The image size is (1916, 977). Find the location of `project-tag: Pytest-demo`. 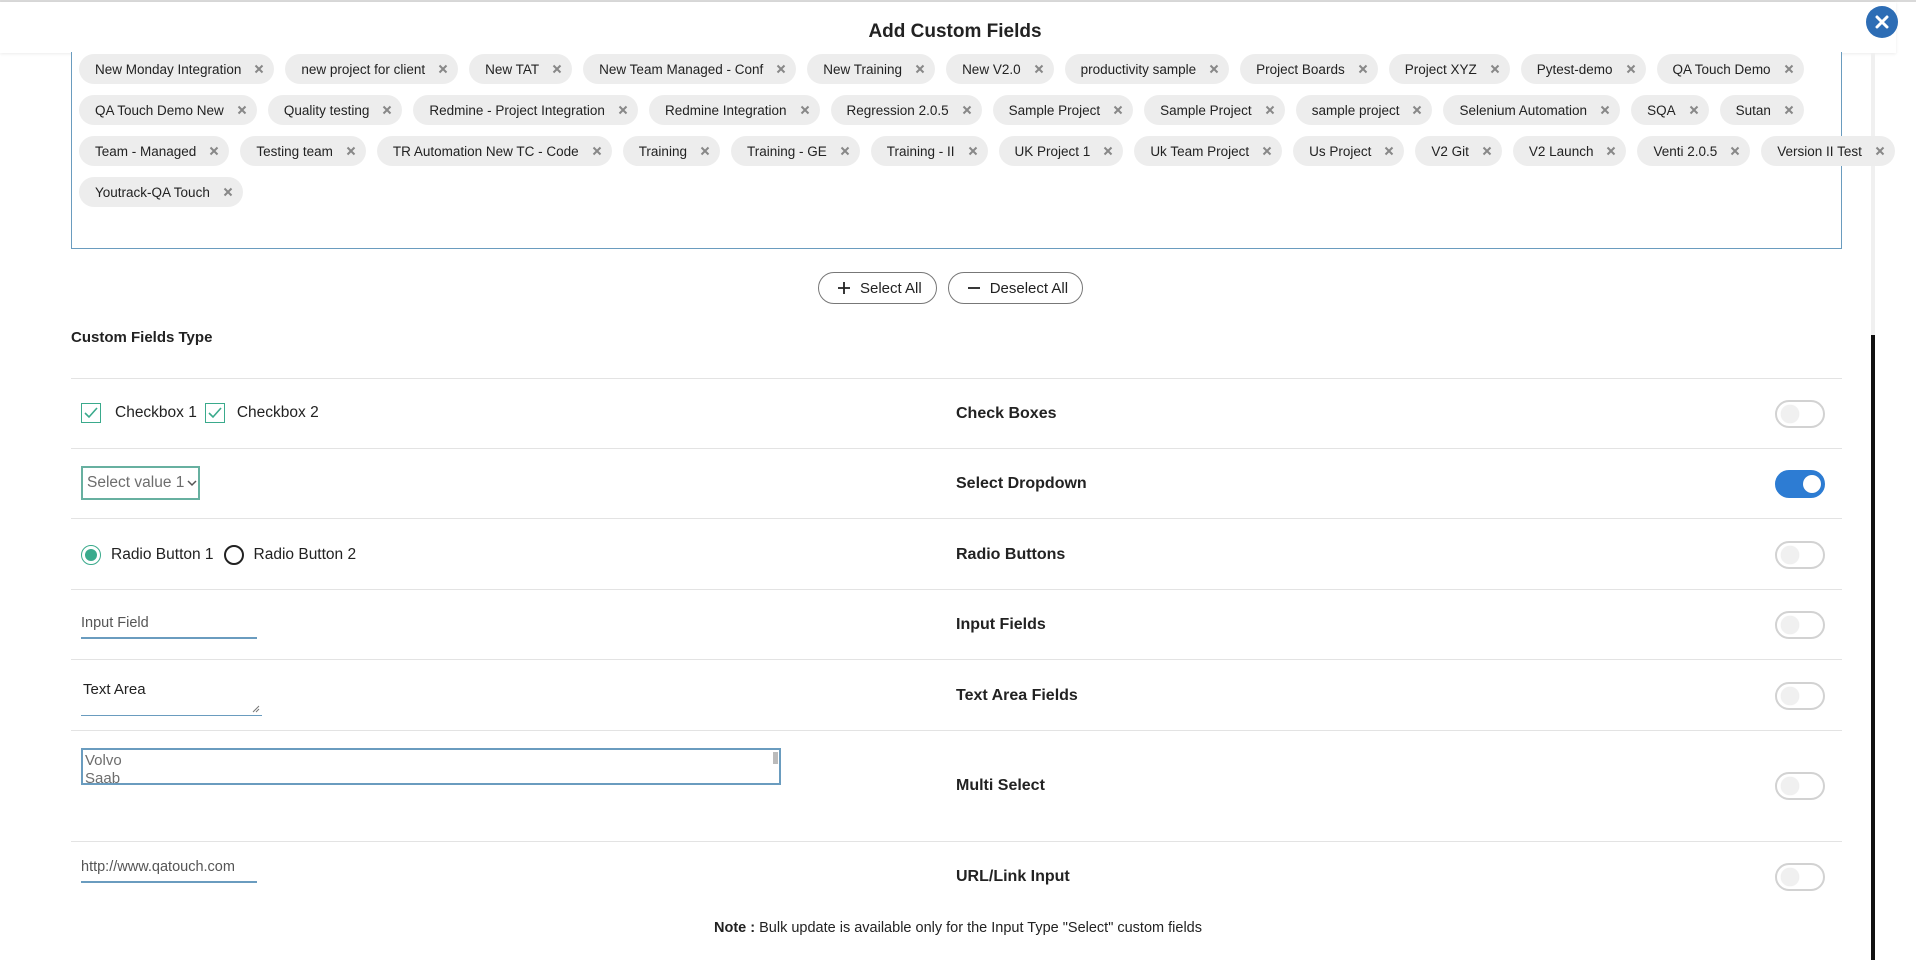

project-tag: Pytest-demo is located at coordinates (1583, 69).